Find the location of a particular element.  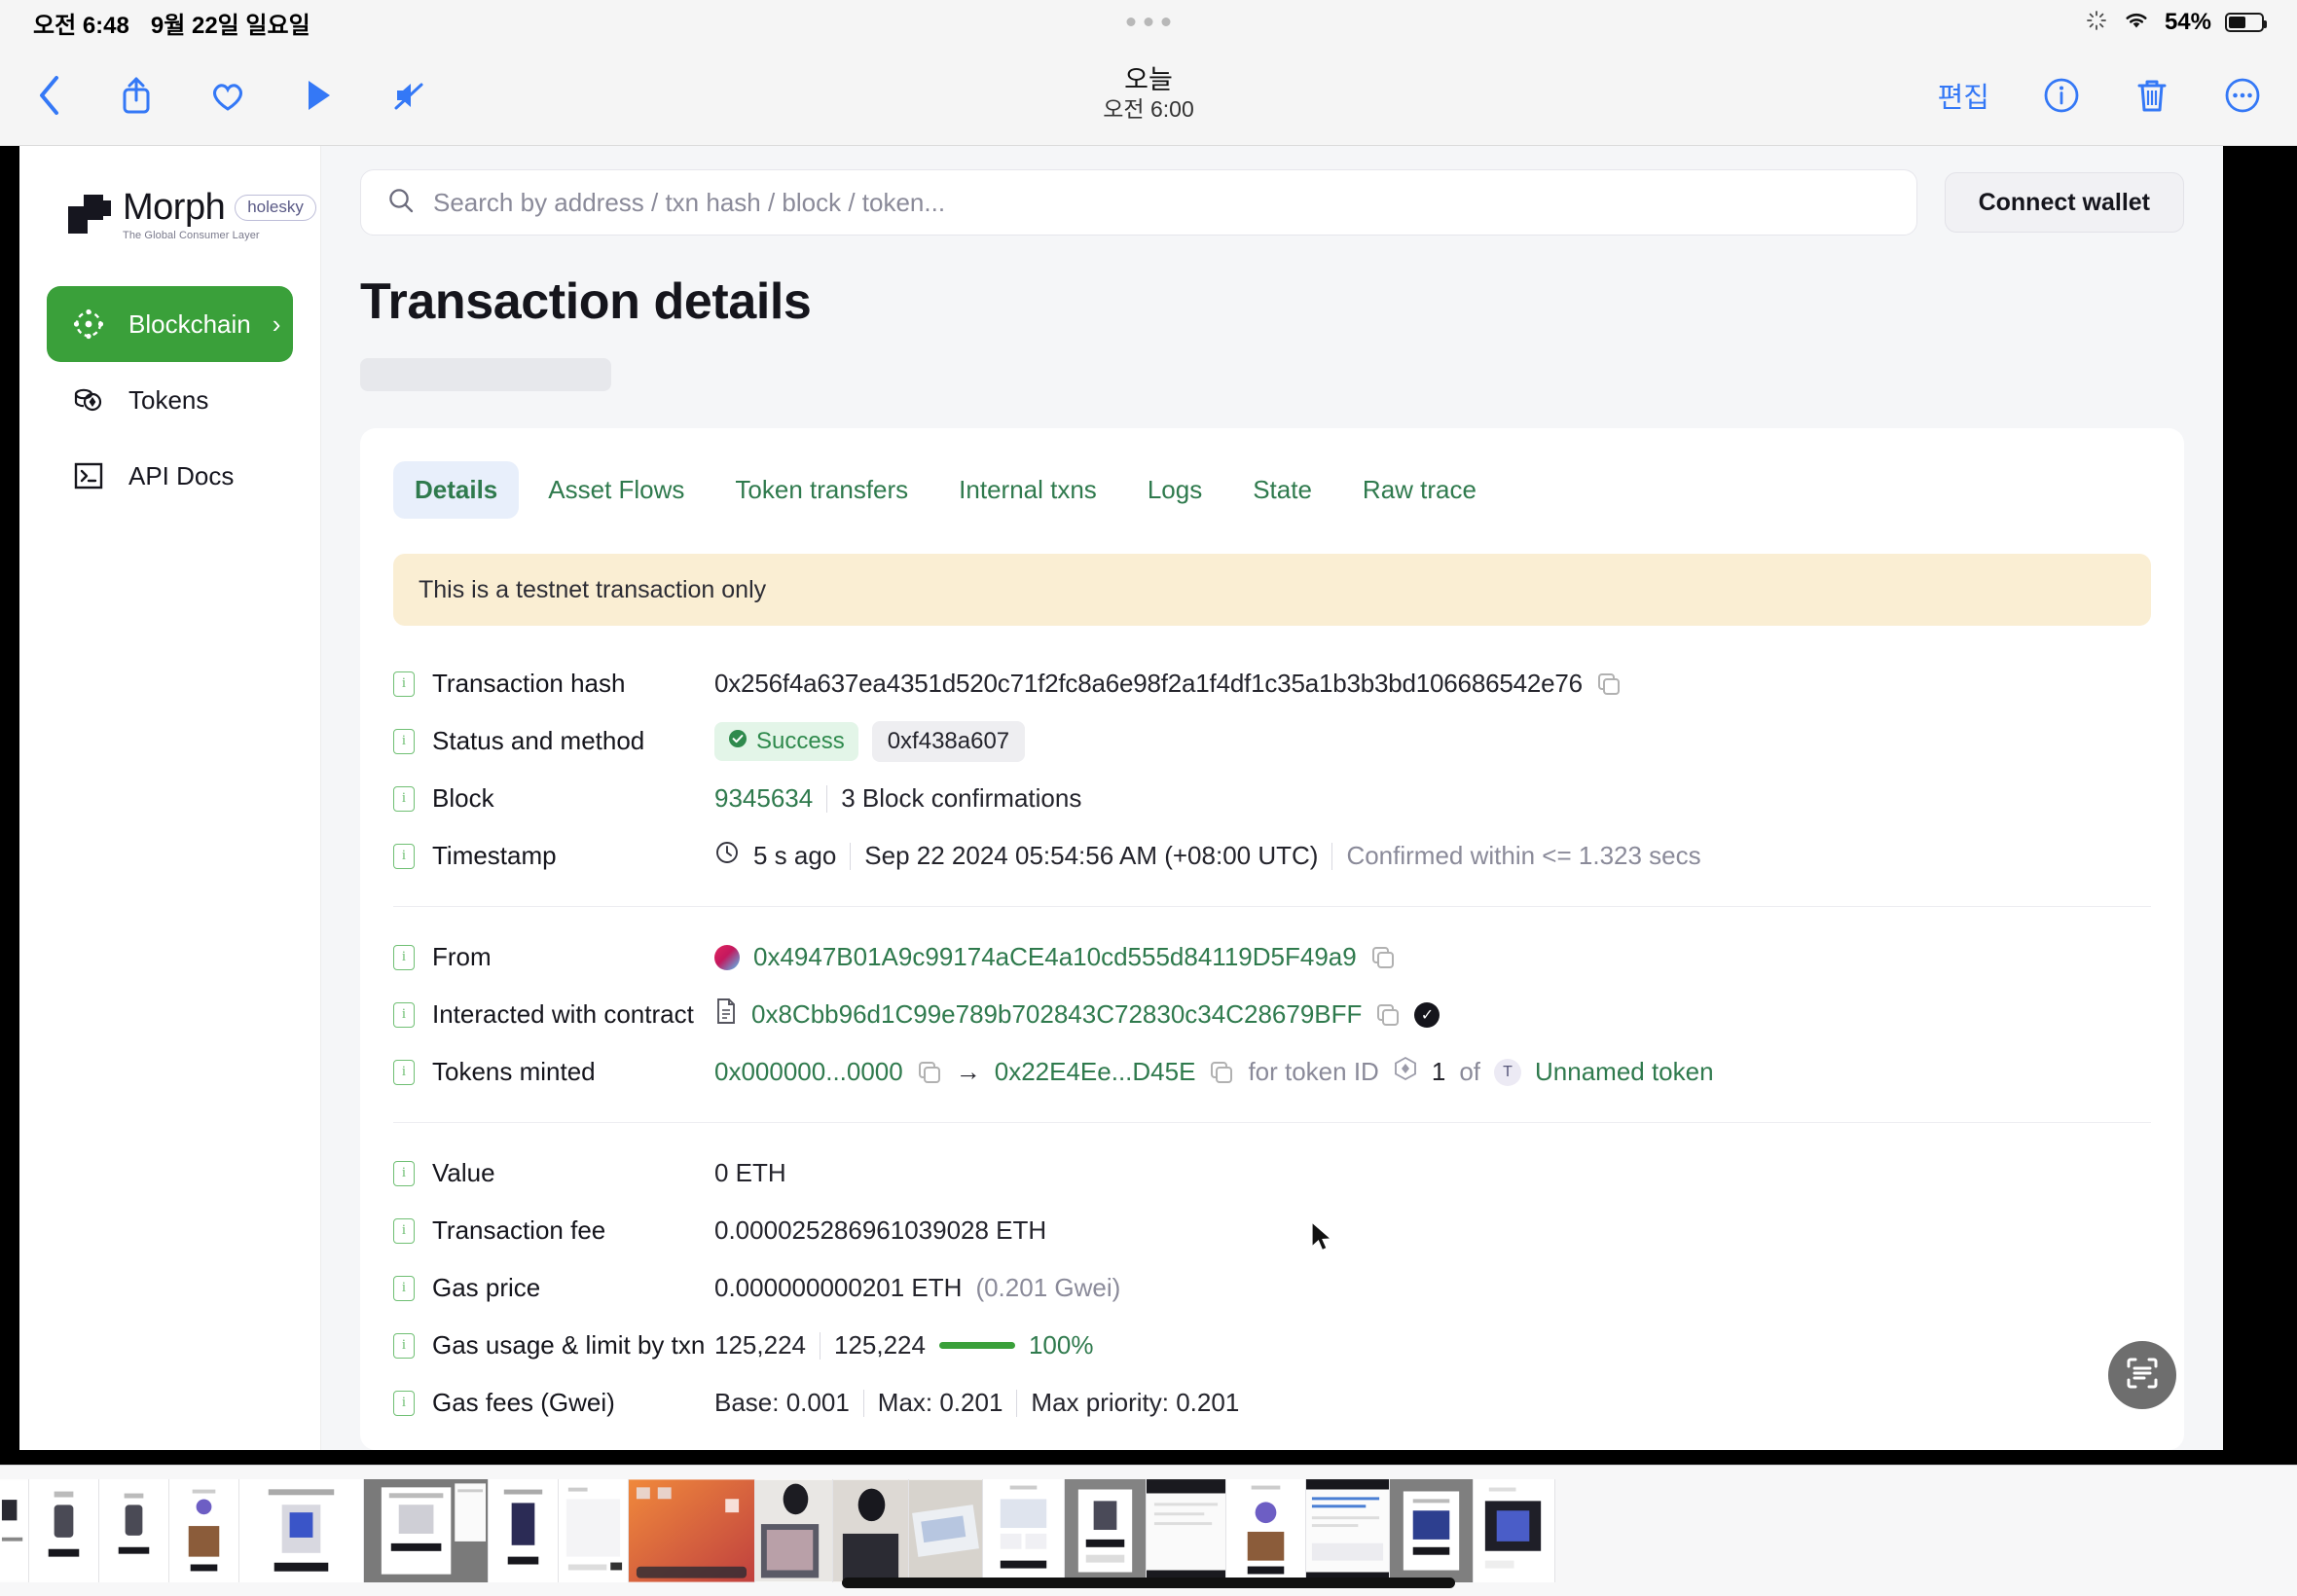

app-toolbar: 오늘 오전 6:00 편집 is located at coordinates (1148, 95).